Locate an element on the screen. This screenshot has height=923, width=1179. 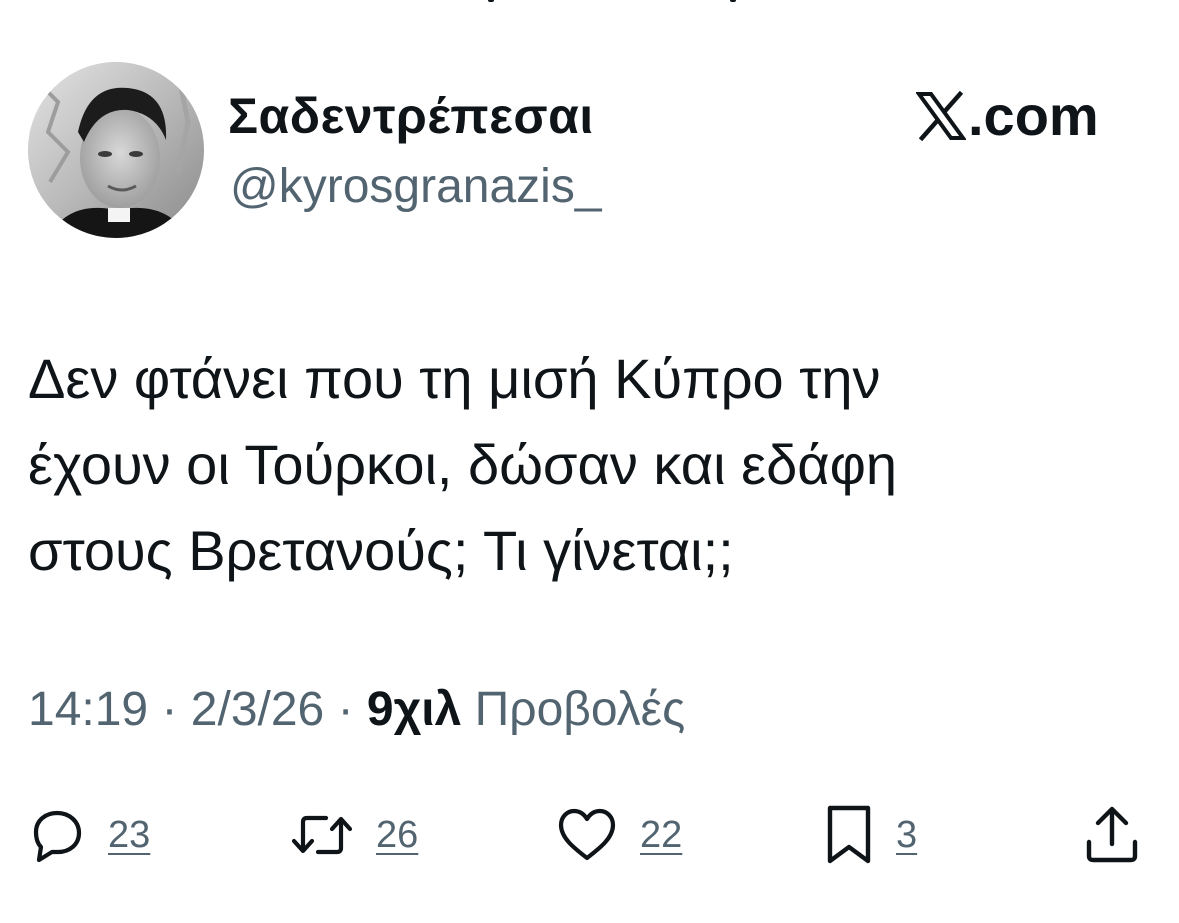
repost-count: 26 is located at coordinates (397, 835).